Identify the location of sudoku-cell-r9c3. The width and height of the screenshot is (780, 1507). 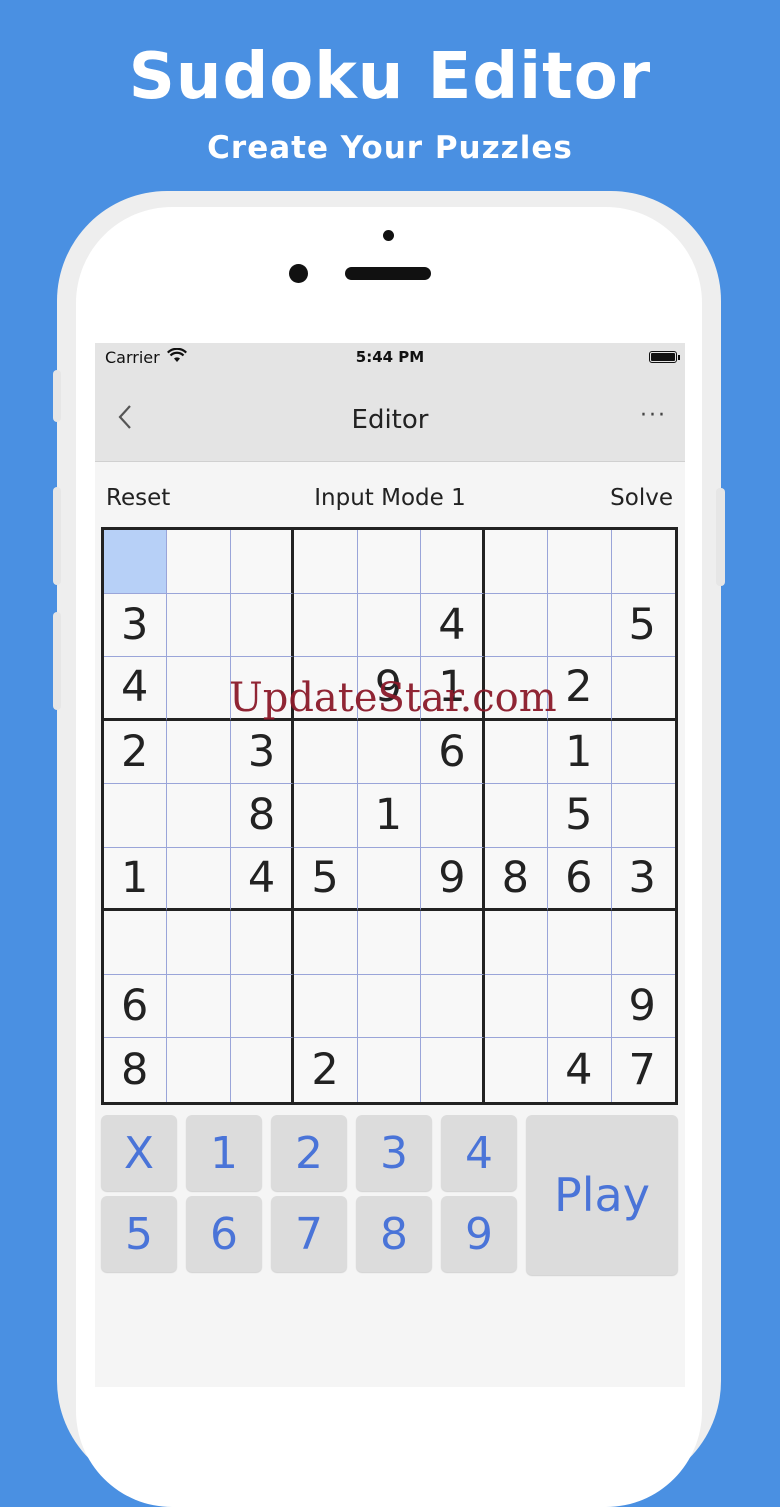
(263, 1070).